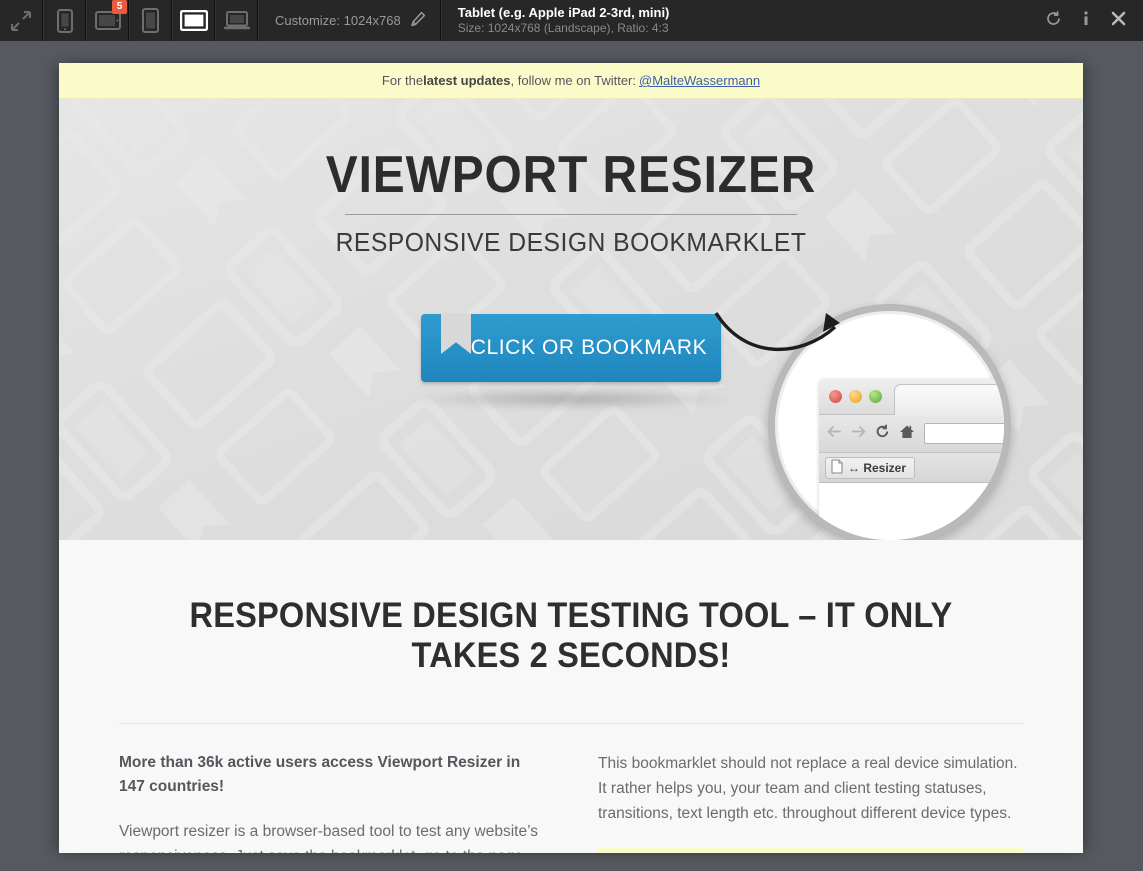 The height and width of the screenshot is (871, 1143). Describe the element at coordinates (107, 20) in the screenshot. I see `device-button-tablet-landscape-small: 5` at that location.